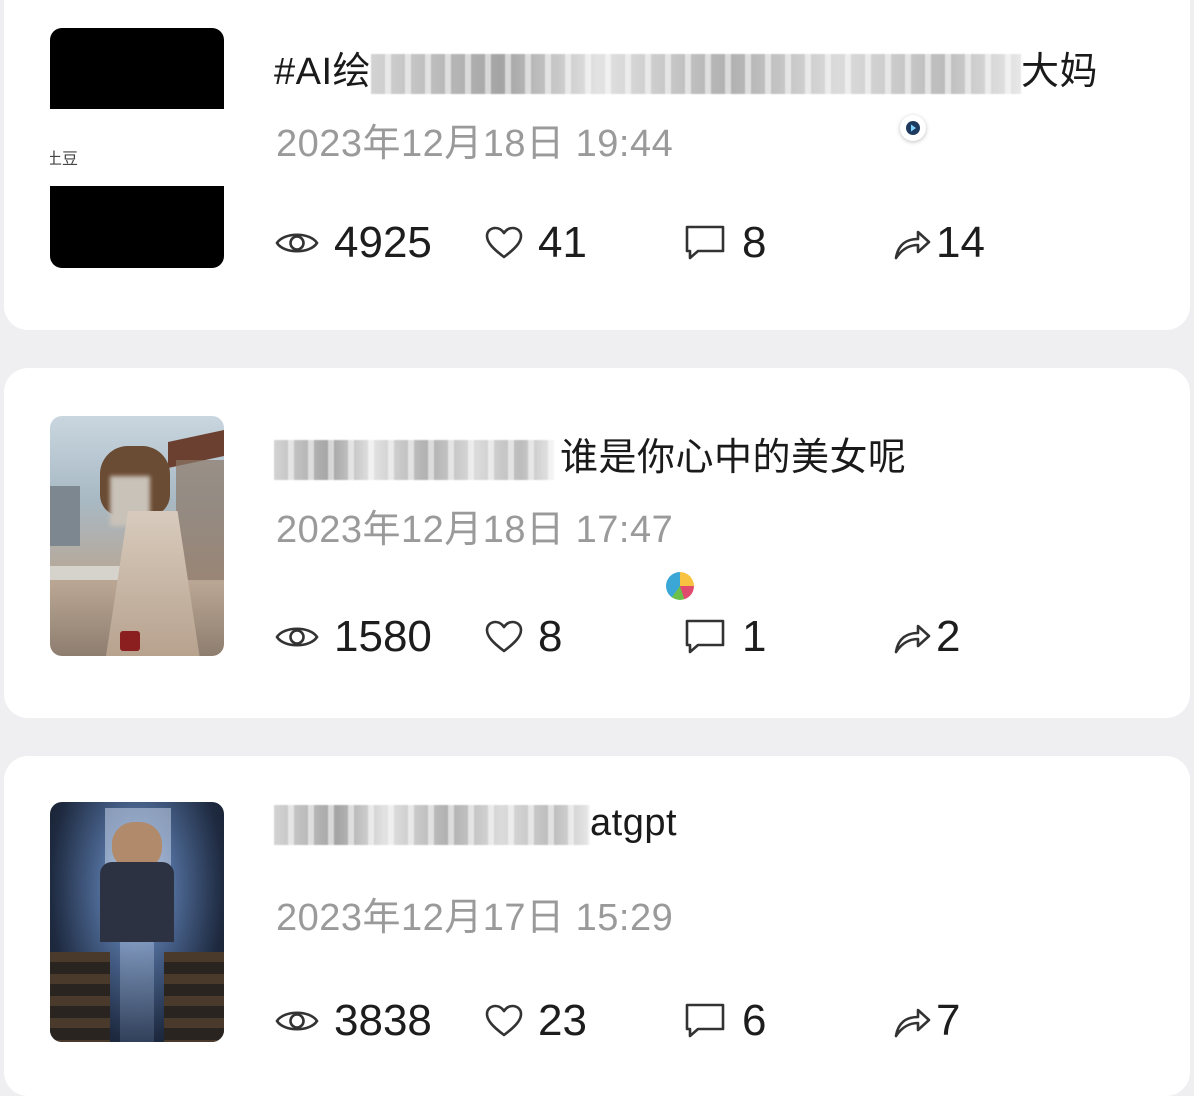  What do you see at coordinates (754, 636) in the screenshot?
I see `comments-count: 1` at bounding box center [754, 636].